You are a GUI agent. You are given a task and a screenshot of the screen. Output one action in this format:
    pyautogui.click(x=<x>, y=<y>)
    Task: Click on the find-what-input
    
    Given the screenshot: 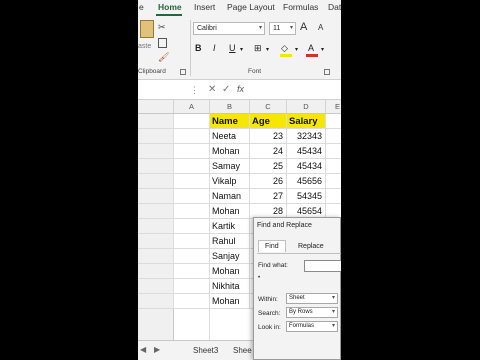 What is the action you would take?
    pyautogui.click(x=322, y=266)
    